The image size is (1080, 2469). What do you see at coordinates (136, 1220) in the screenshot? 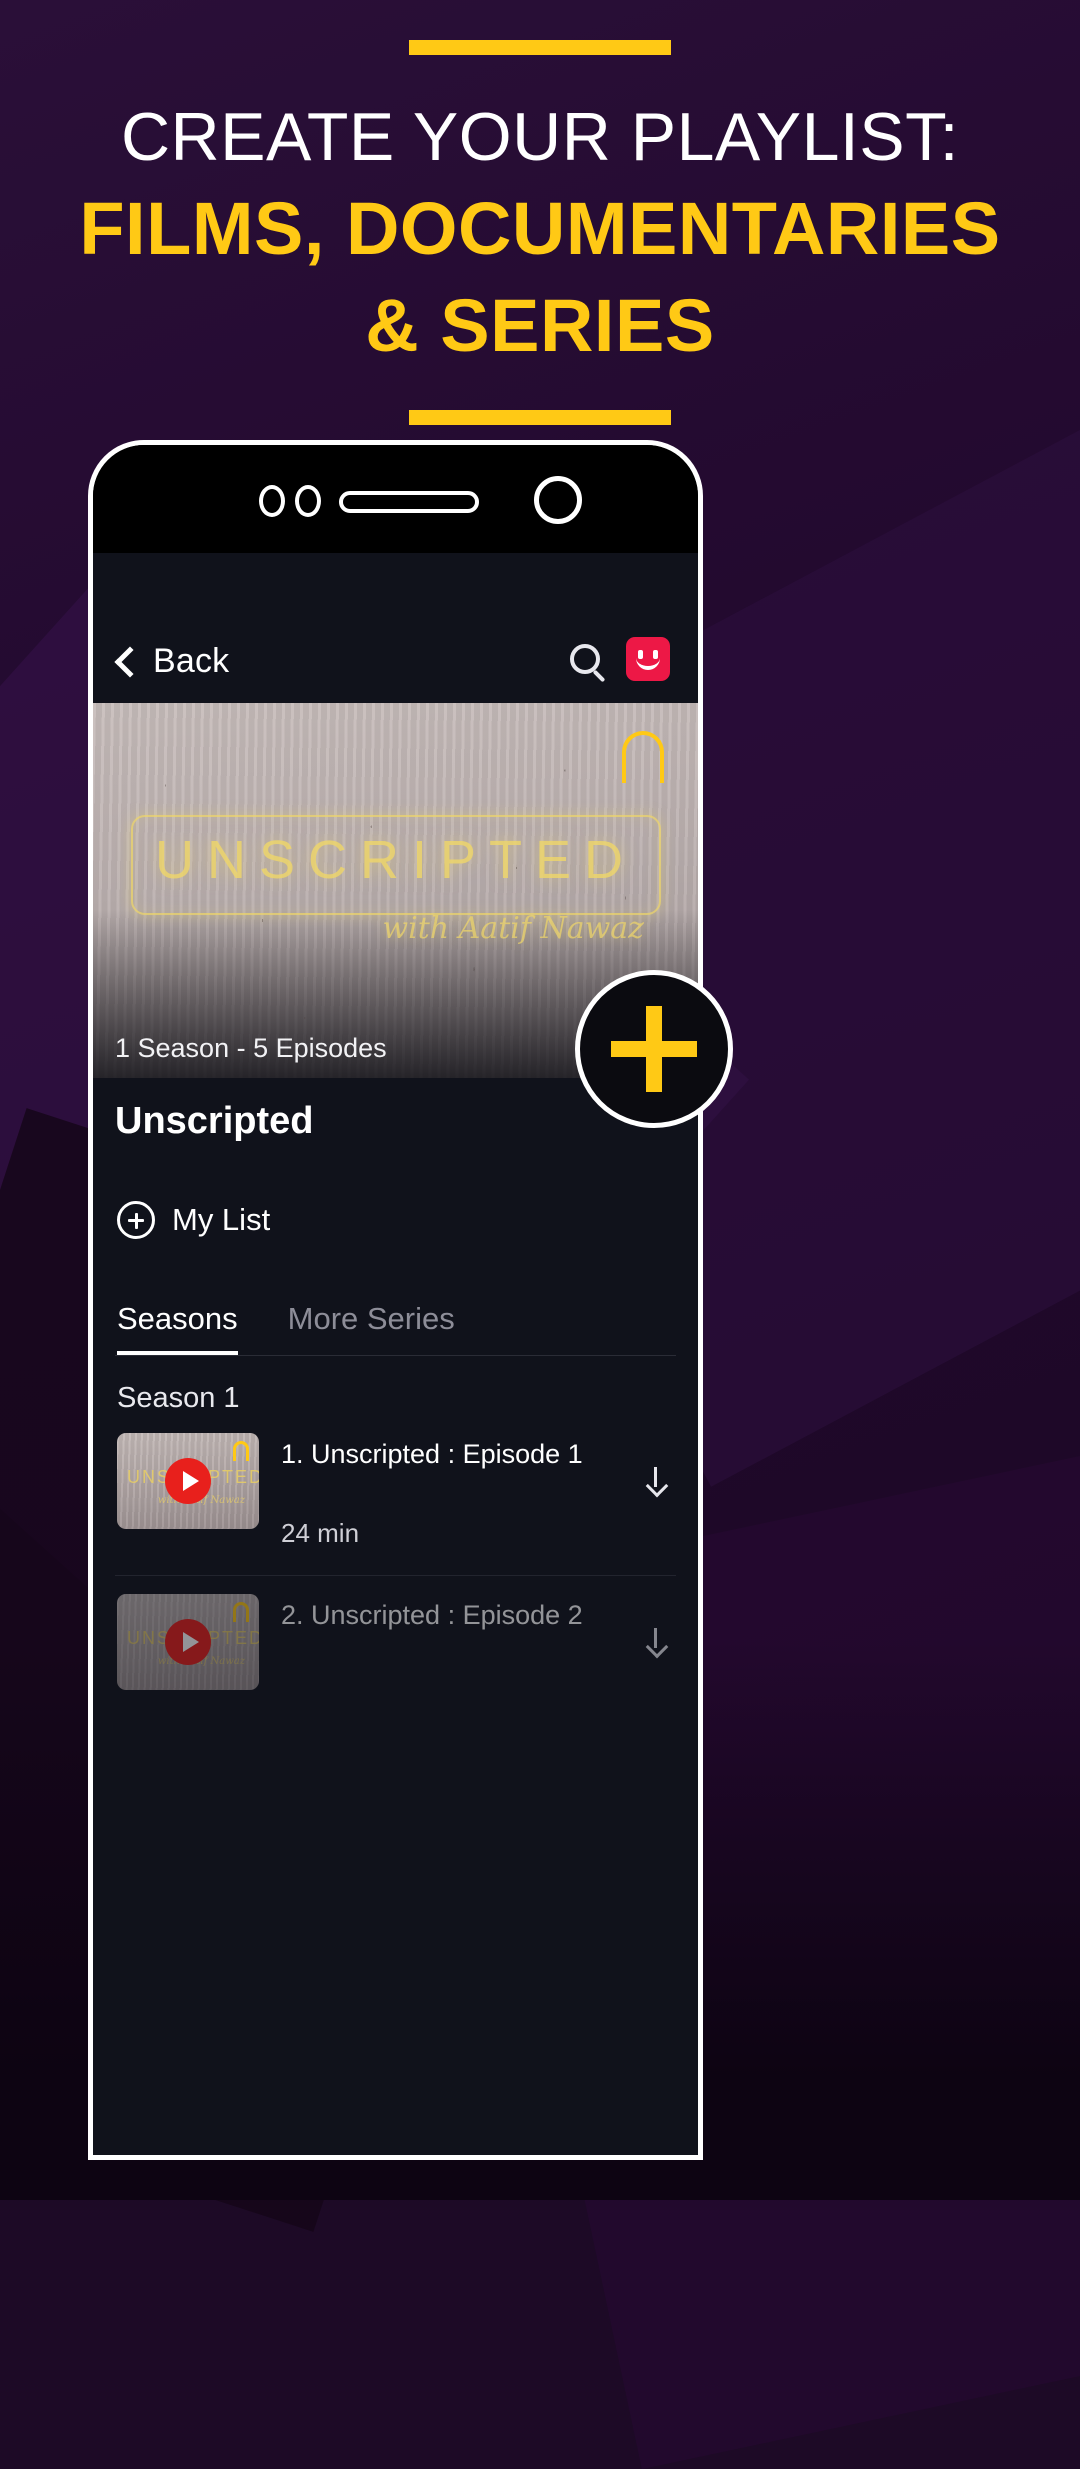
I see `plus-circle-icon` at bounding box center [136, 1220].